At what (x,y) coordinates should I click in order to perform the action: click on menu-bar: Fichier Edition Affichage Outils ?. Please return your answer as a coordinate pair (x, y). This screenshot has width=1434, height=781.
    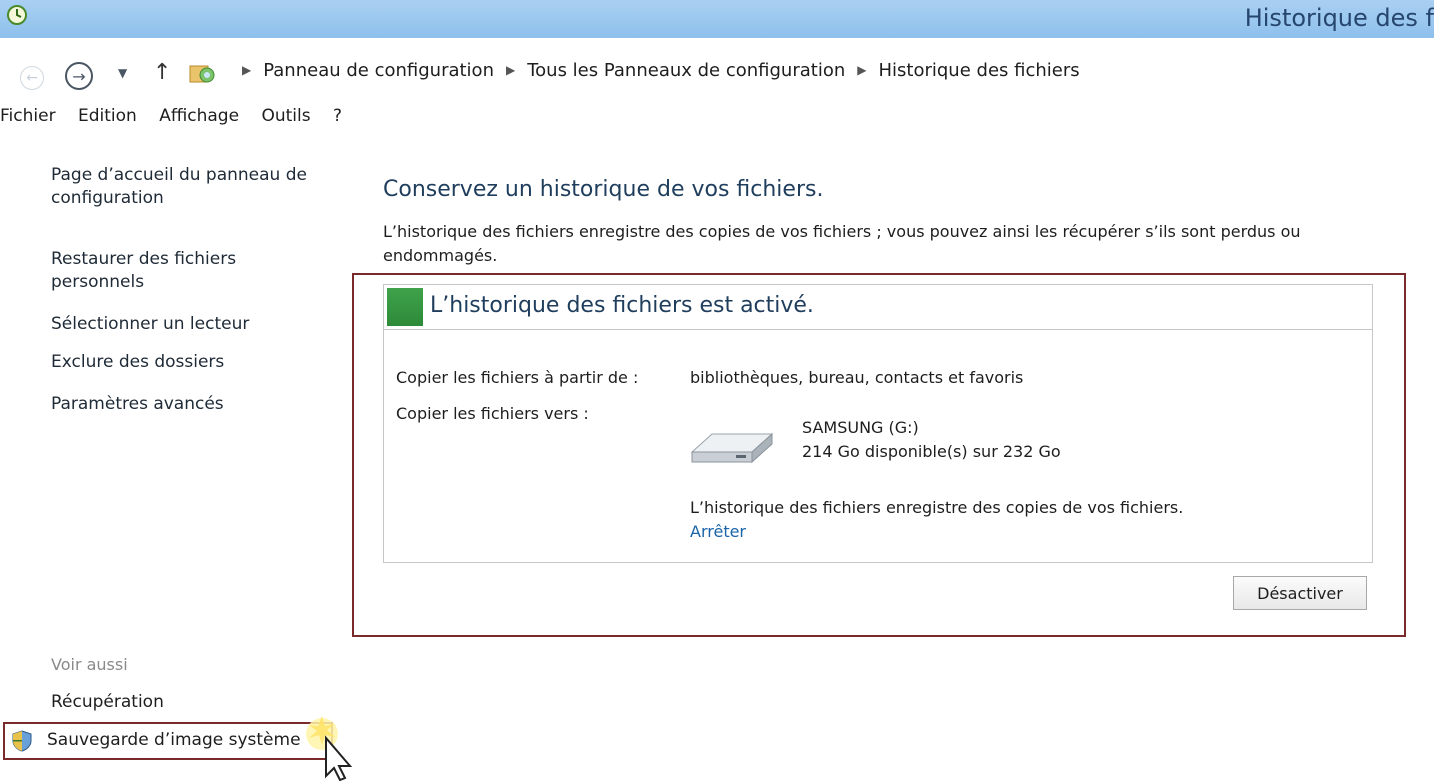
    Looking at the image, I should click on (179, 121).